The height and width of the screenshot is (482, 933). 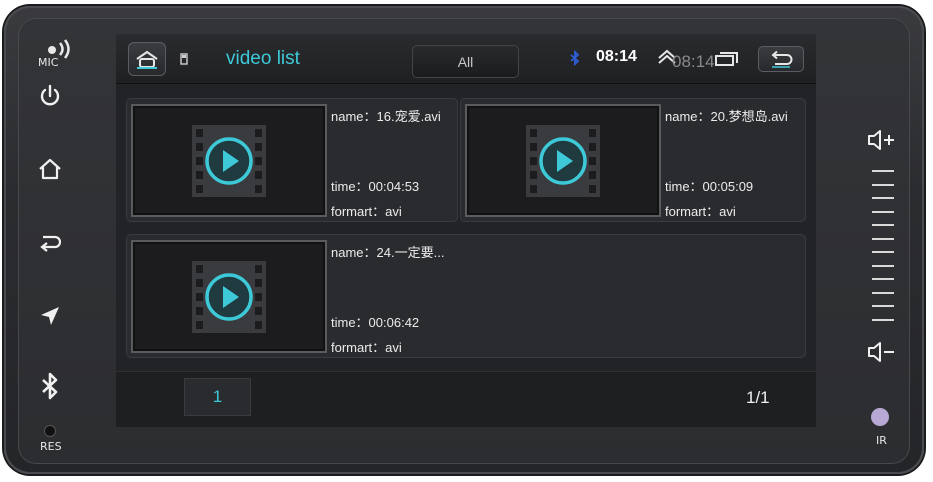 I want to click on volume-up-button, so click(x=882, y=141).